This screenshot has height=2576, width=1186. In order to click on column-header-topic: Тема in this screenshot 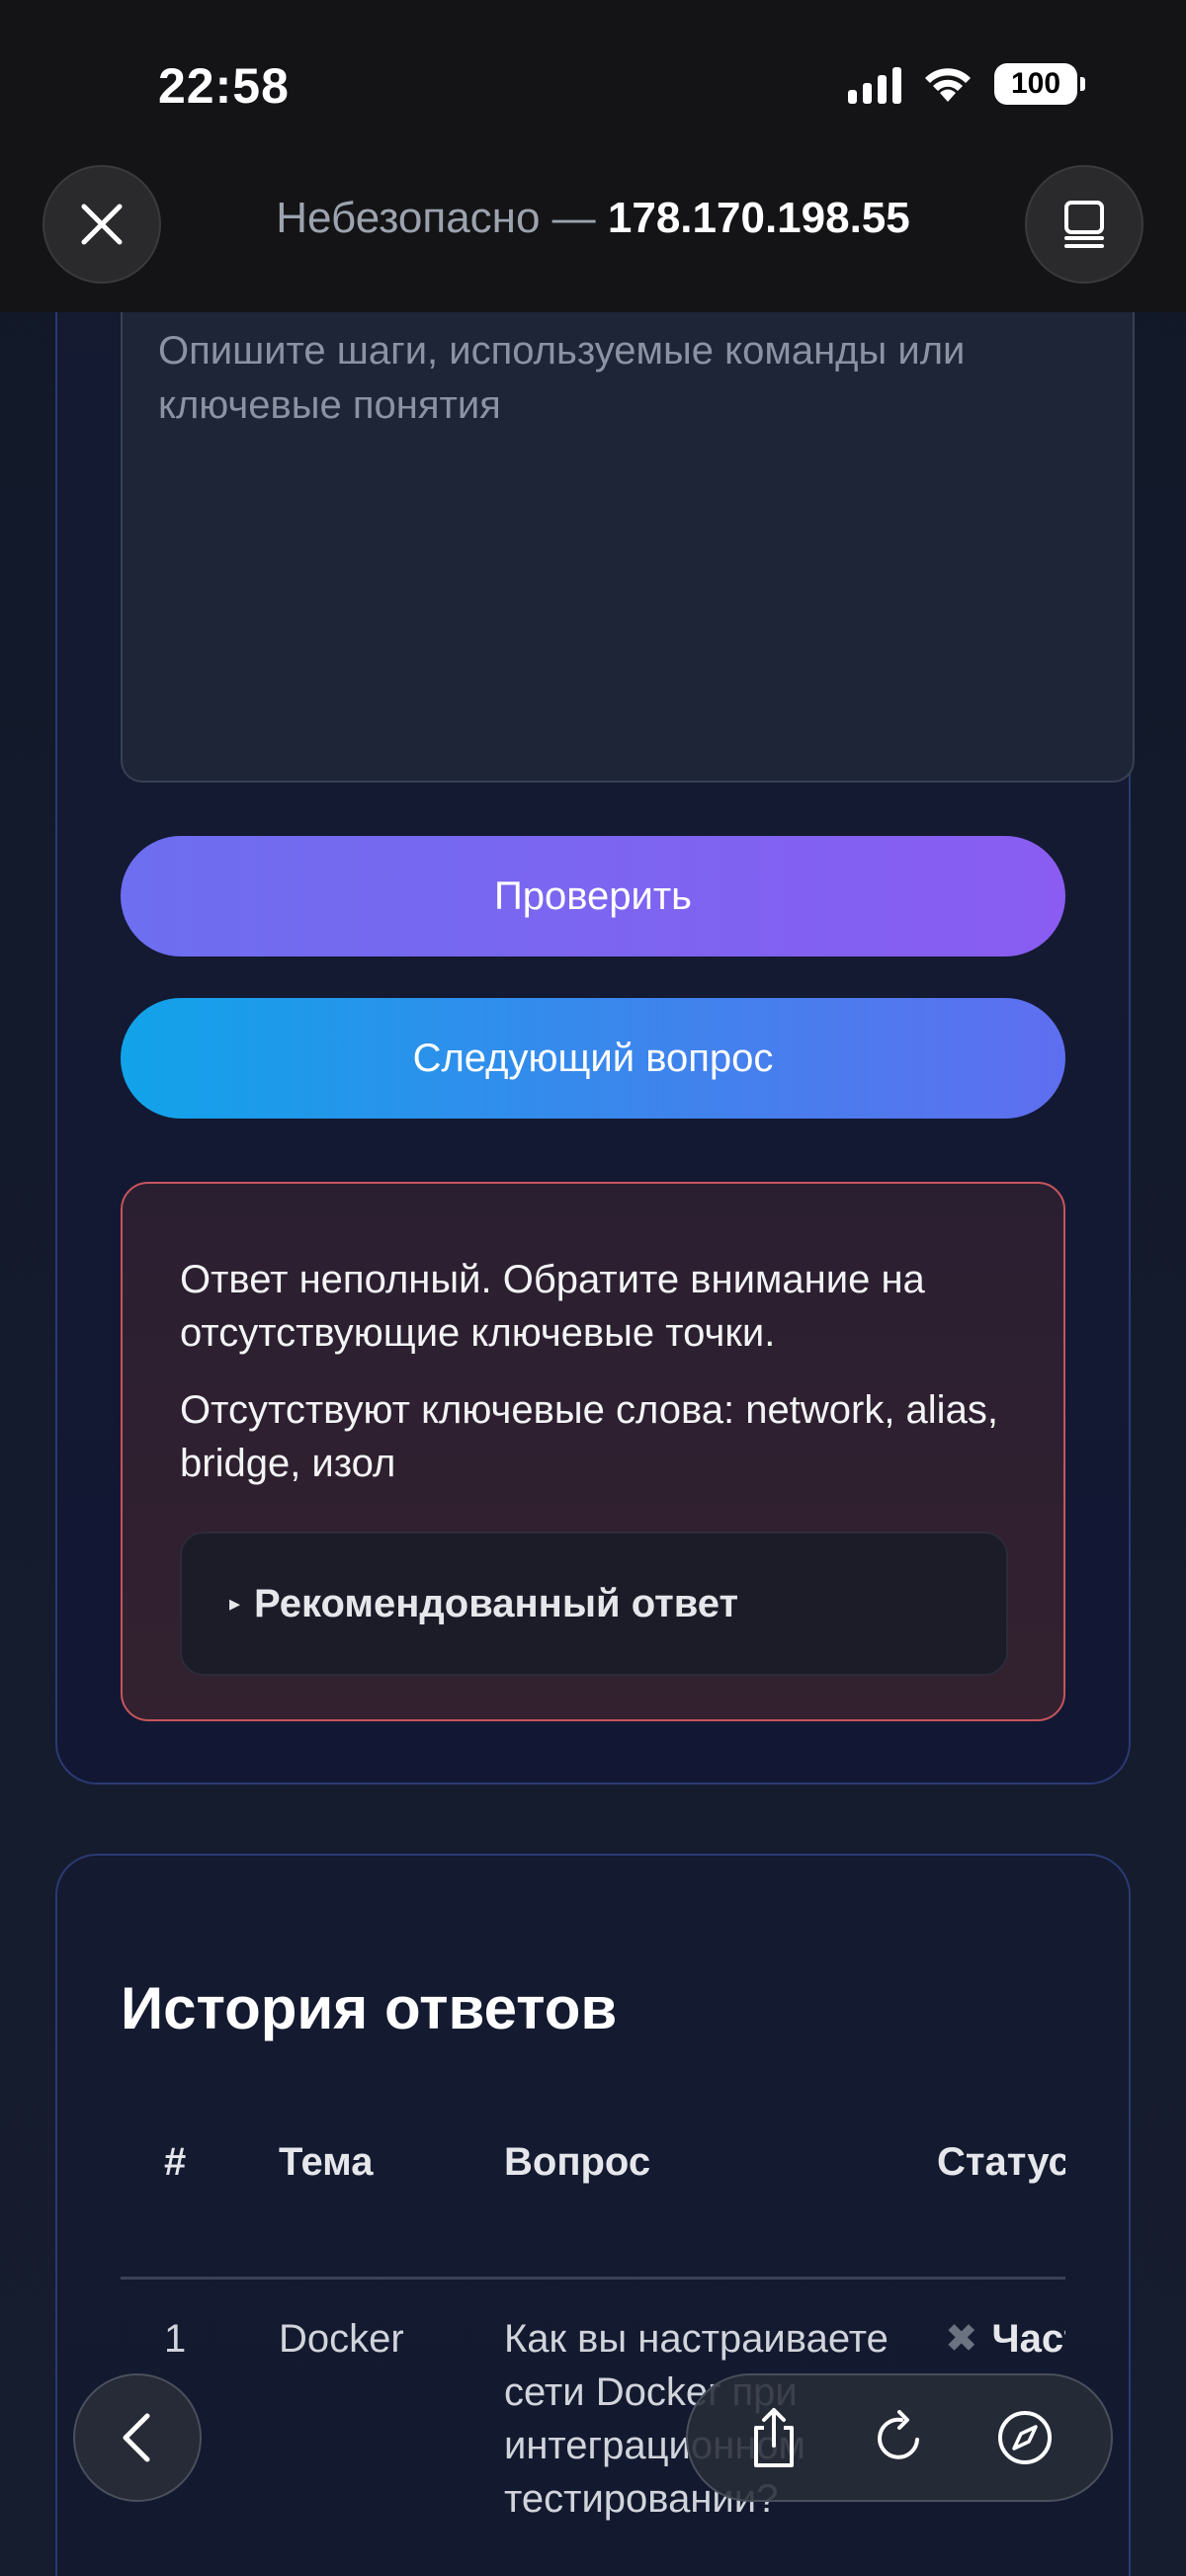, I will do `click(326, 2162)`.